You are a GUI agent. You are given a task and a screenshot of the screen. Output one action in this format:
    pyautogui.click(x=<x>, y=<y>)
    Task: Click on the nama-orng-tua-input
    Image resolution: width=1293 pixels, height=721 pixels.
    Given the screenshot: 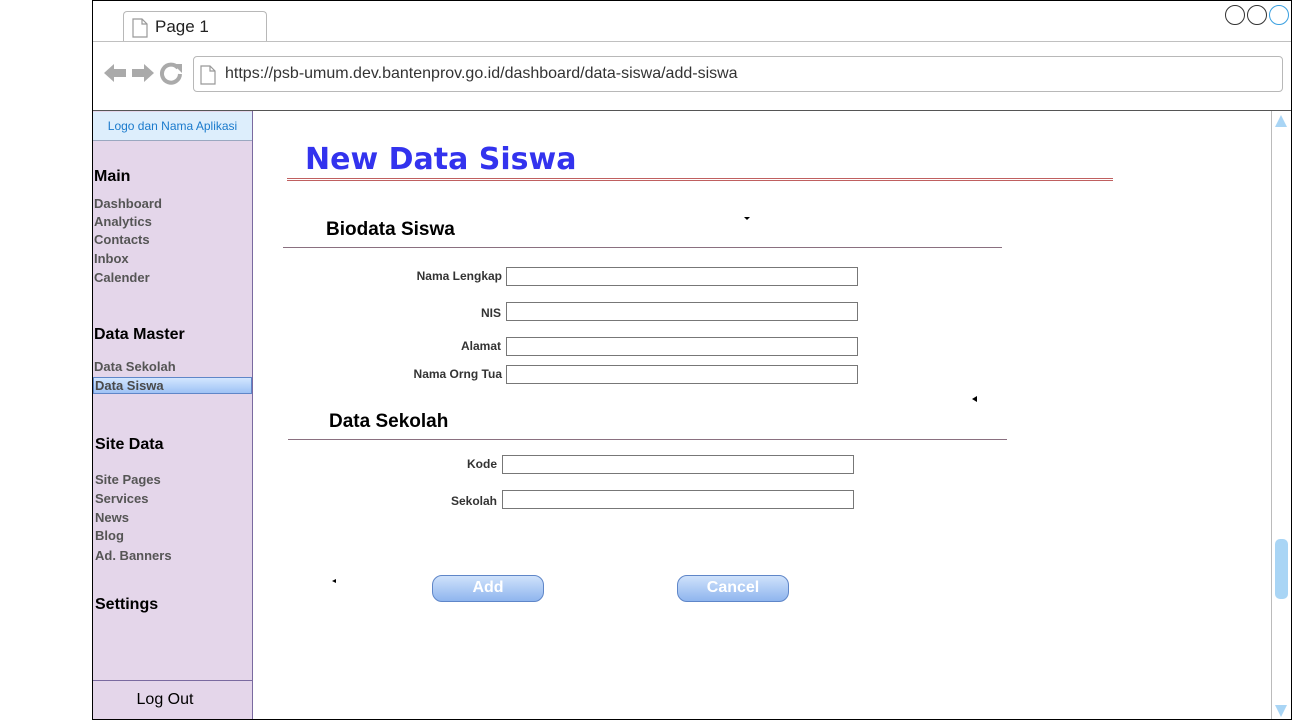 What is the action you would take?
    pyautogui.click(x=682, y=374)
    